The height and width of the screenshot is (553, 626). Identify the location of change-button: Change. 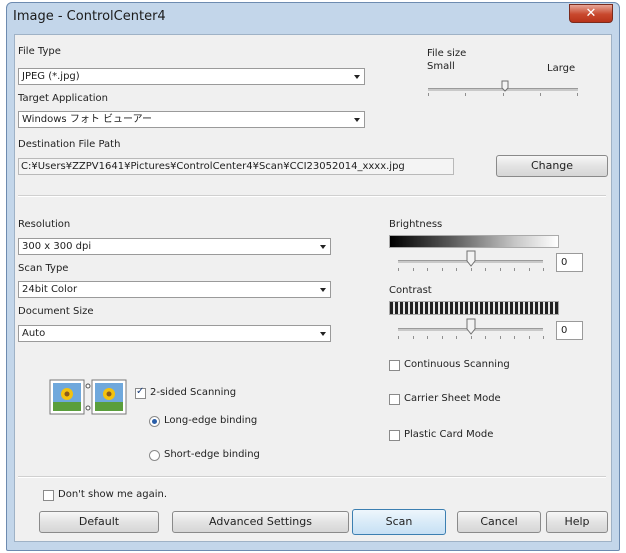
(552, 166).